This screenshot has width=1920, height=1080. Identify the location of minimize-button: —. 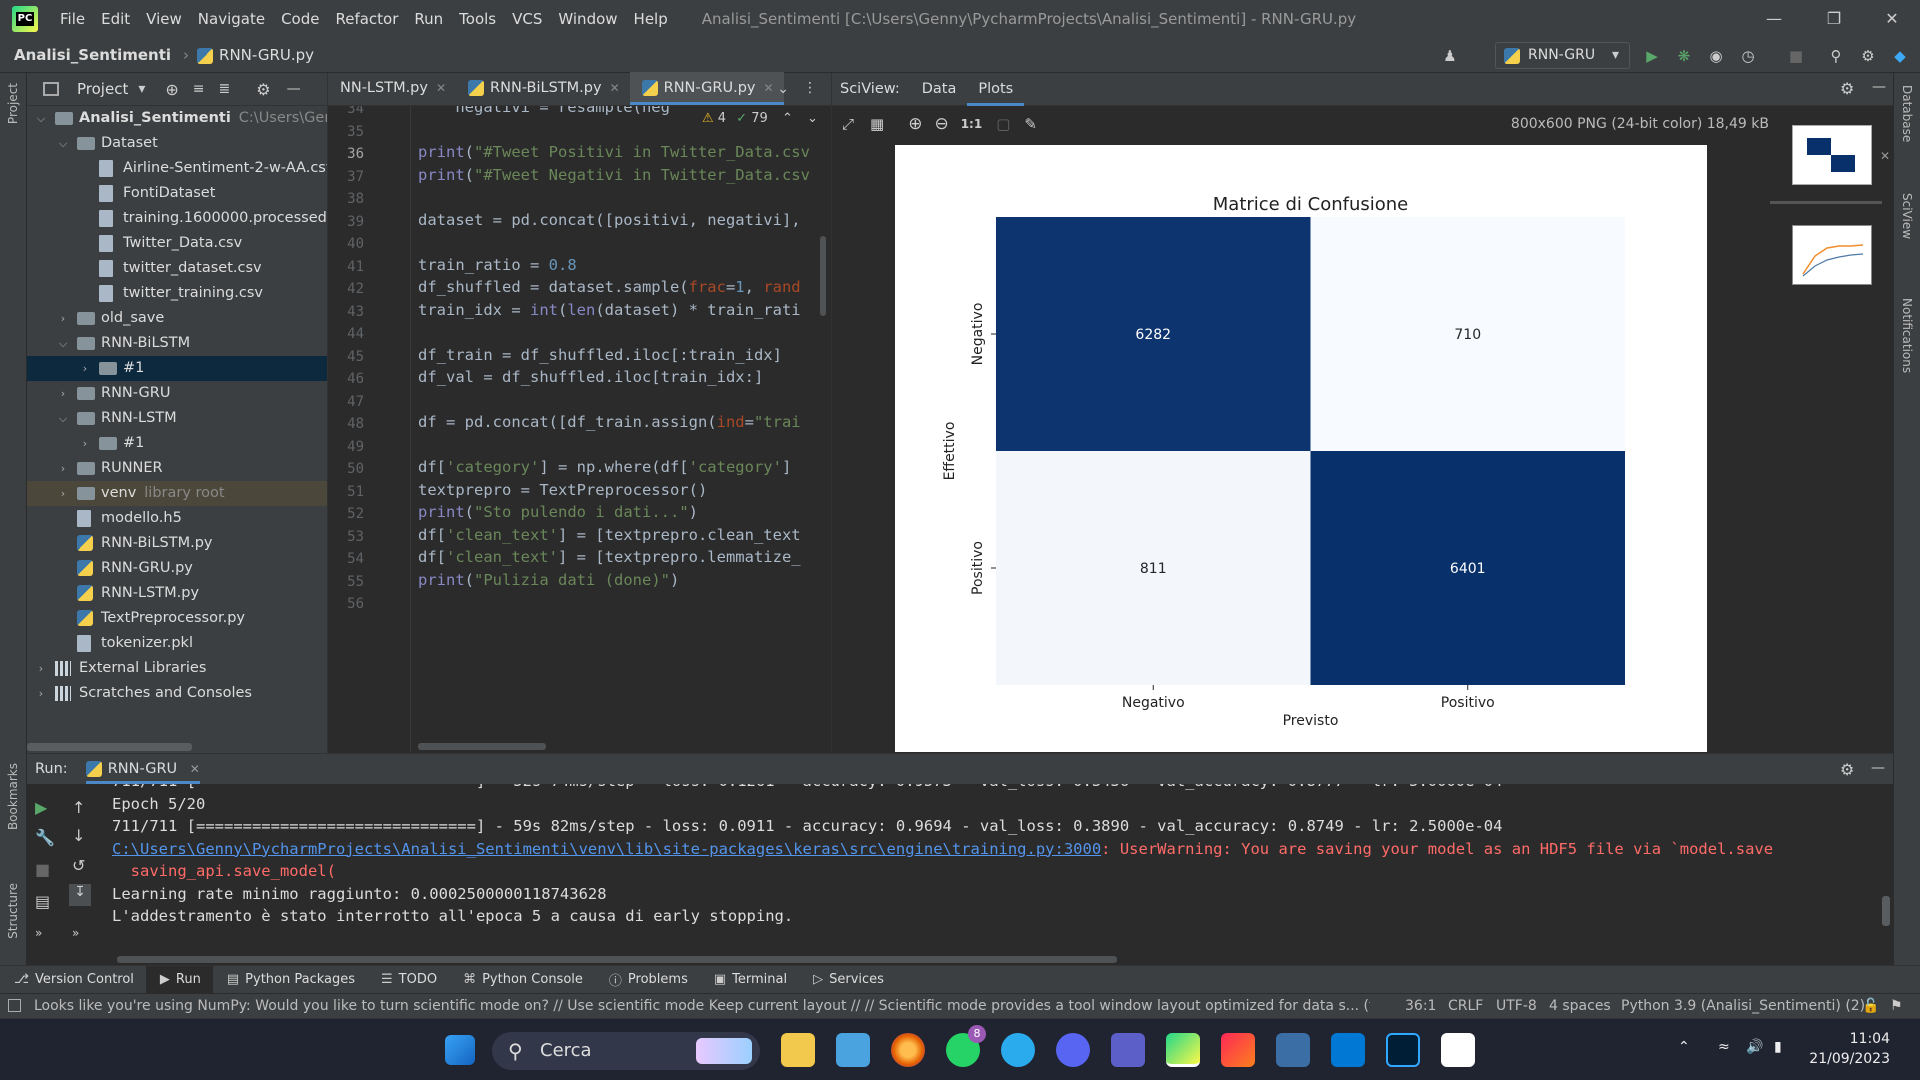
(1774, 19).